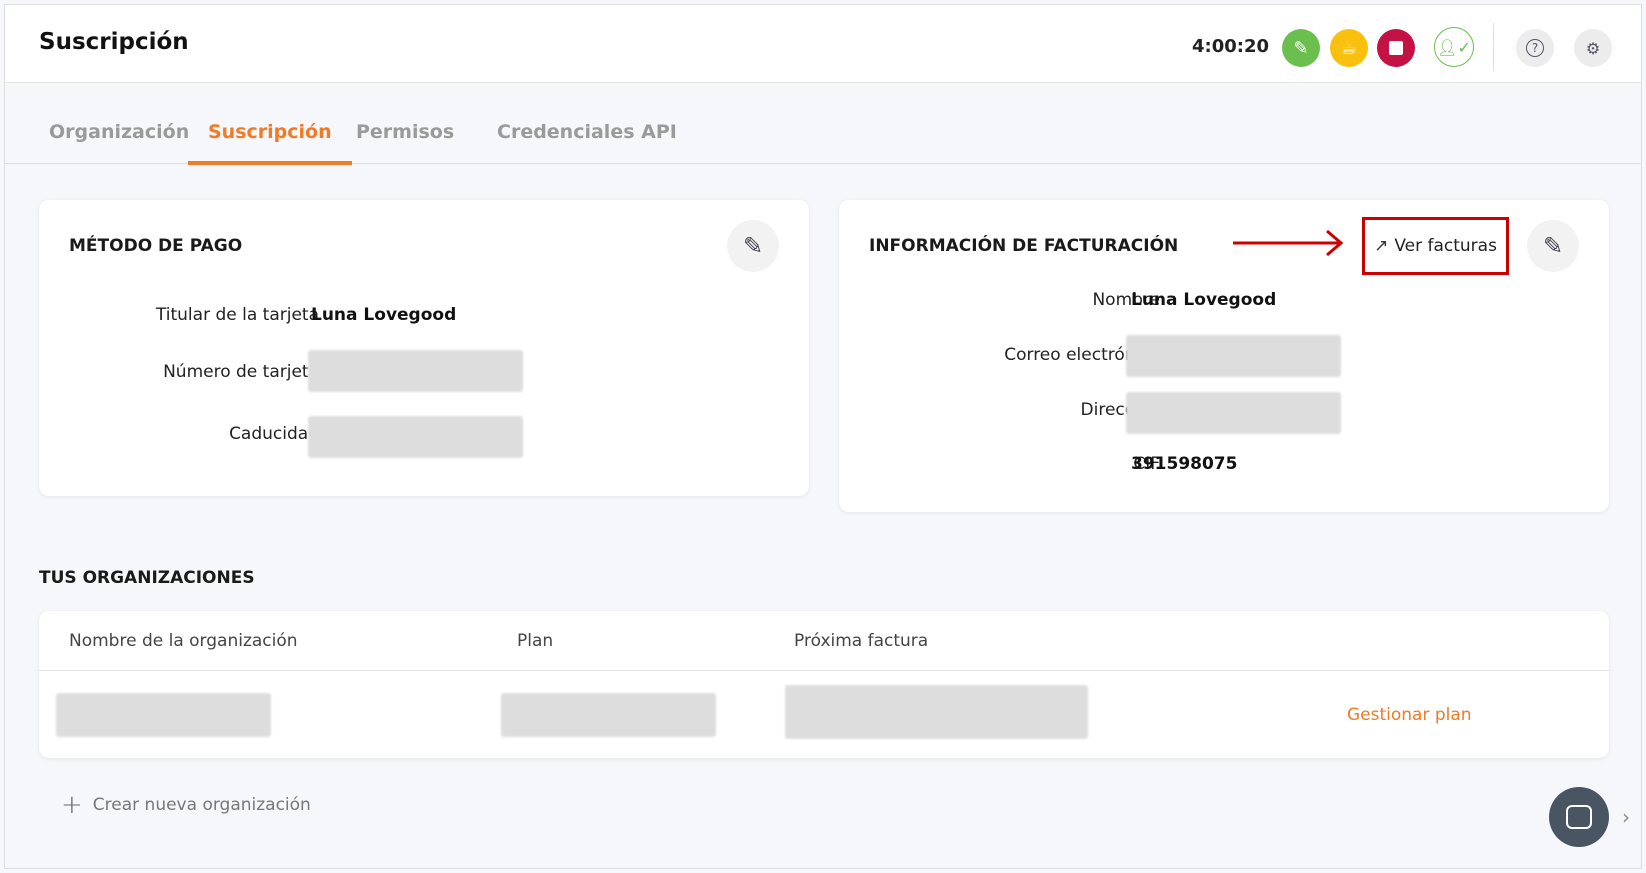 This screenshot has width=1646, height=873. I want to click on billing-title: INFORMACIÓN DE FACTURACIÓN, so click(1024, 246).